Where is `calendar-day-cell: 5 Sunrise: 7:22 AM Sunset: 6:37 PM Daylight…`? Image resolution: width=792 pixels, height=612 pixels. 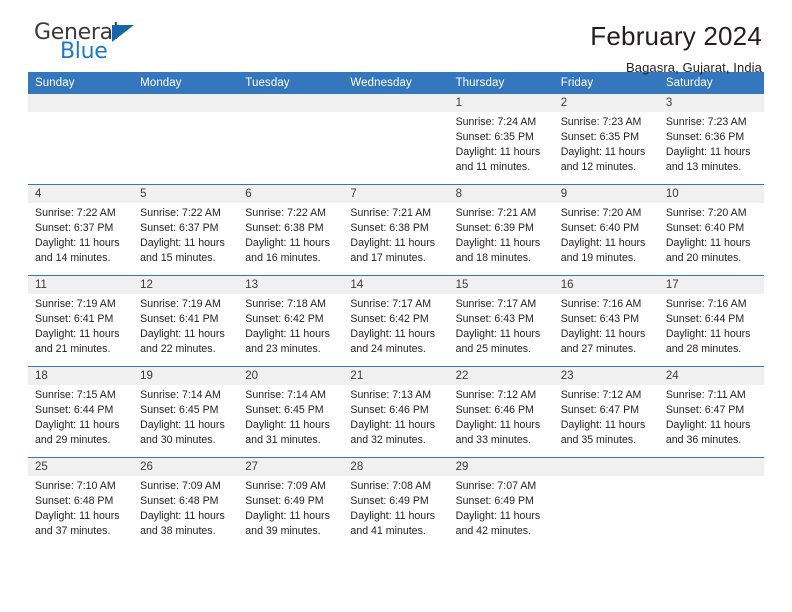
calendar-day-cell: 5 Sunrise: 7:22 AM Sunset: 6:37 PM Daylight… is located at coordinates (186, 230).